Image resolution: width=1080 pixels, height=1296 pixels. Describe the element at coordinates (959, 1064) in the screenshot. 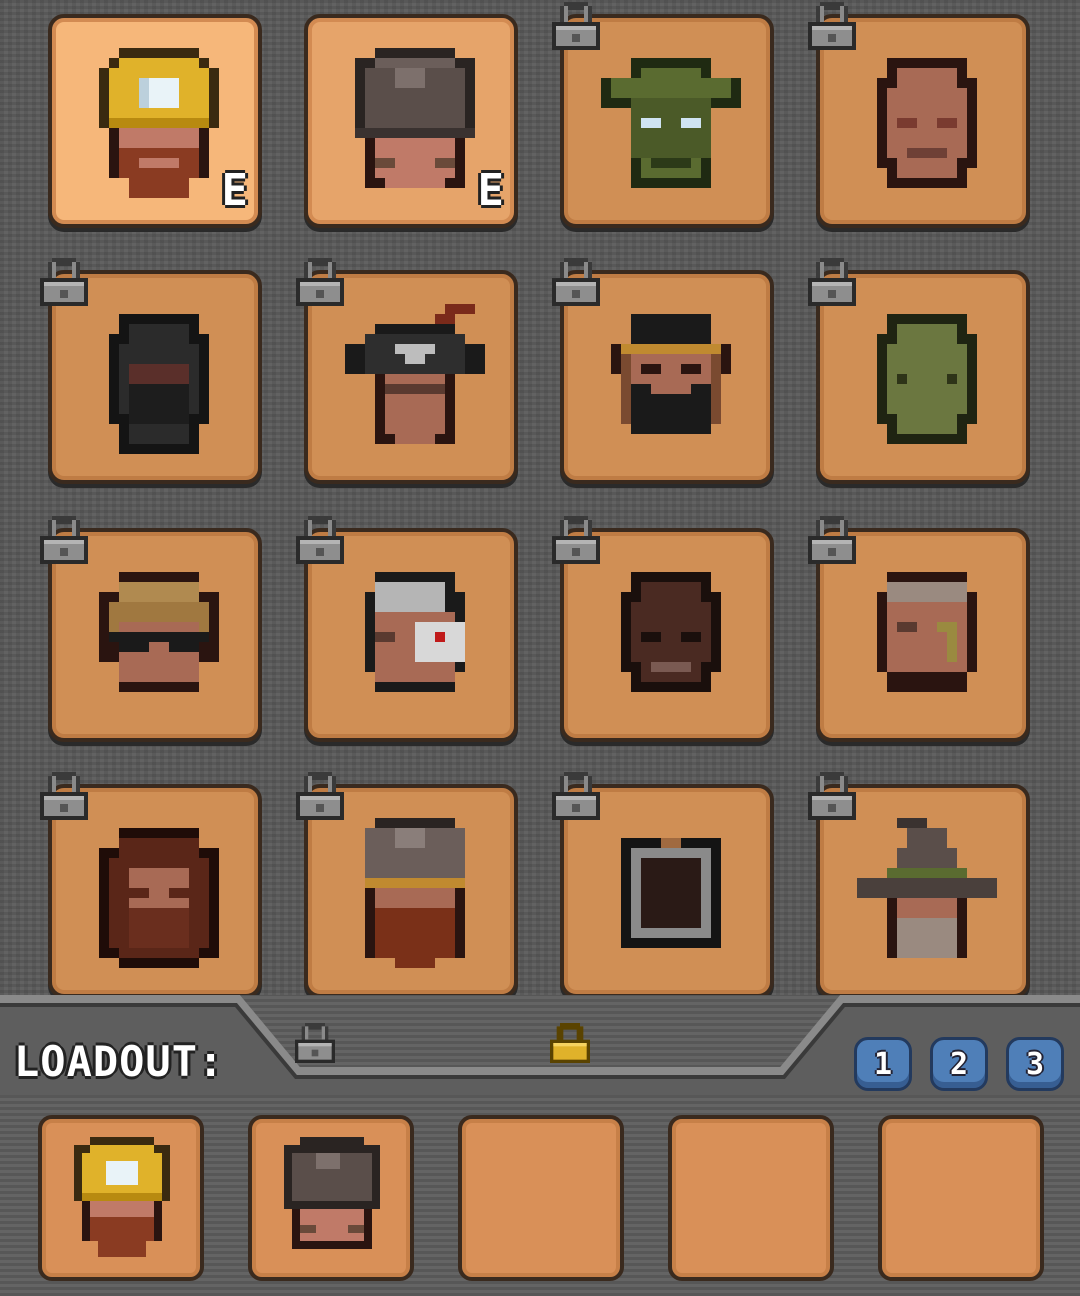

I see `loadout-preset-2-button: 2` at that location.